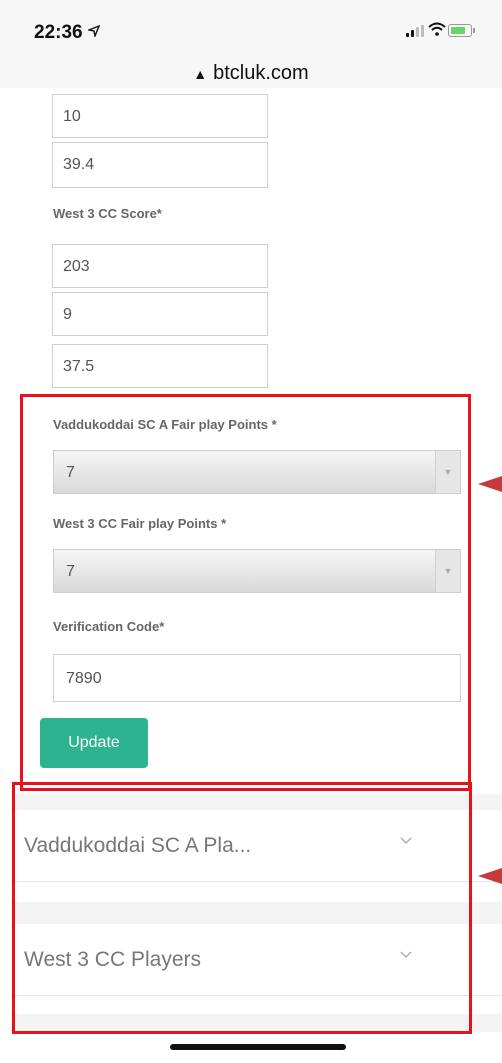 The image size is (502, 1063). I want to click on url-bar: ▲ btcluk.com, so click(251, 66).